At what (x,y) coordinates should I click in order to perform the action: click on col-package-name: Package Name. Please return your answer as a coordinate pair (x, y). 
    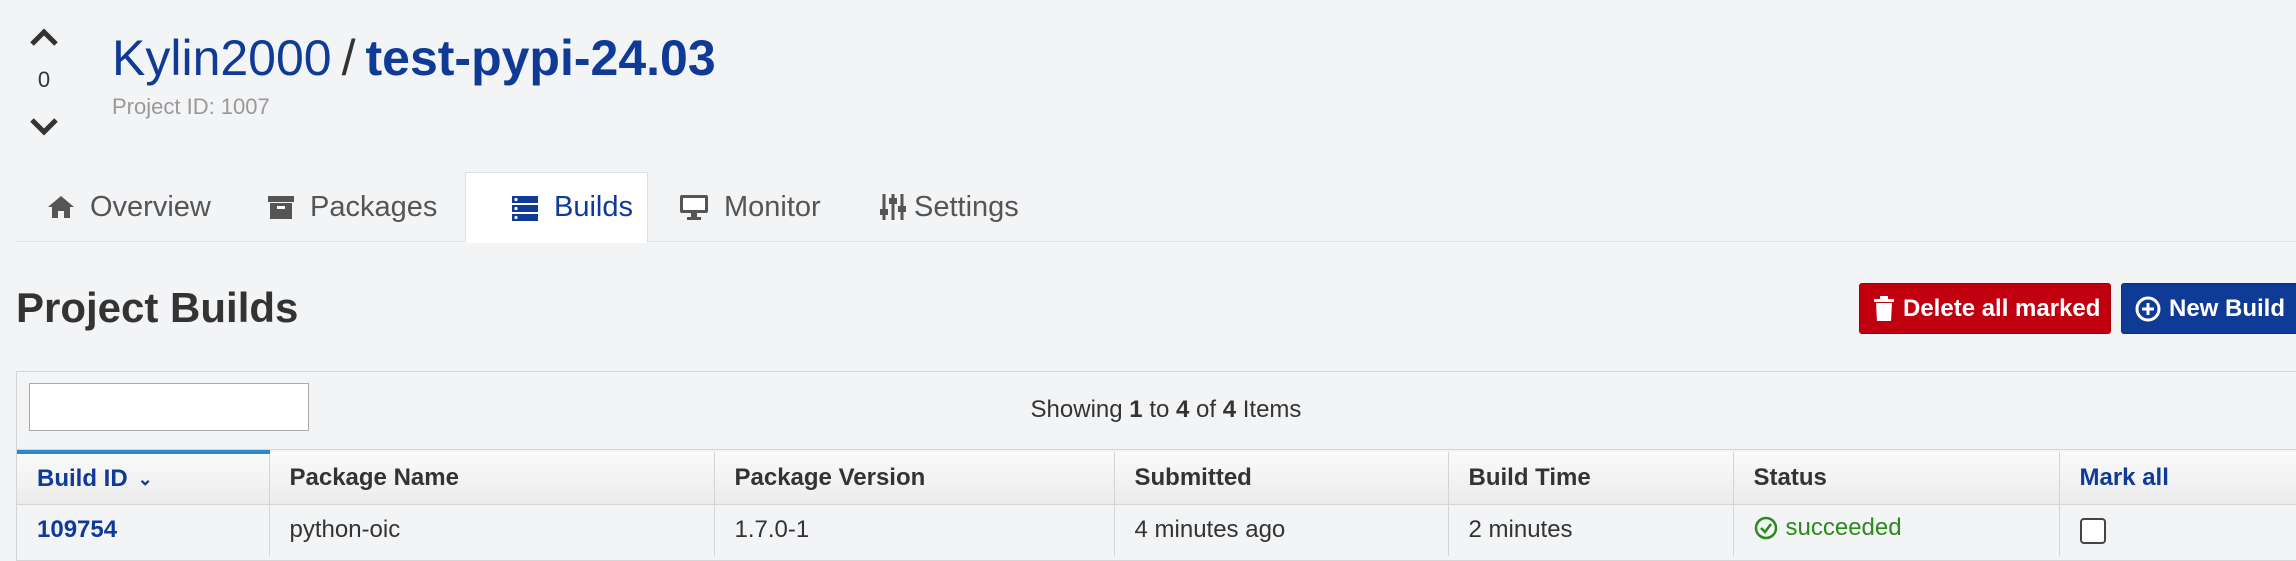
    Looking at the image, I should click on (492, 478).